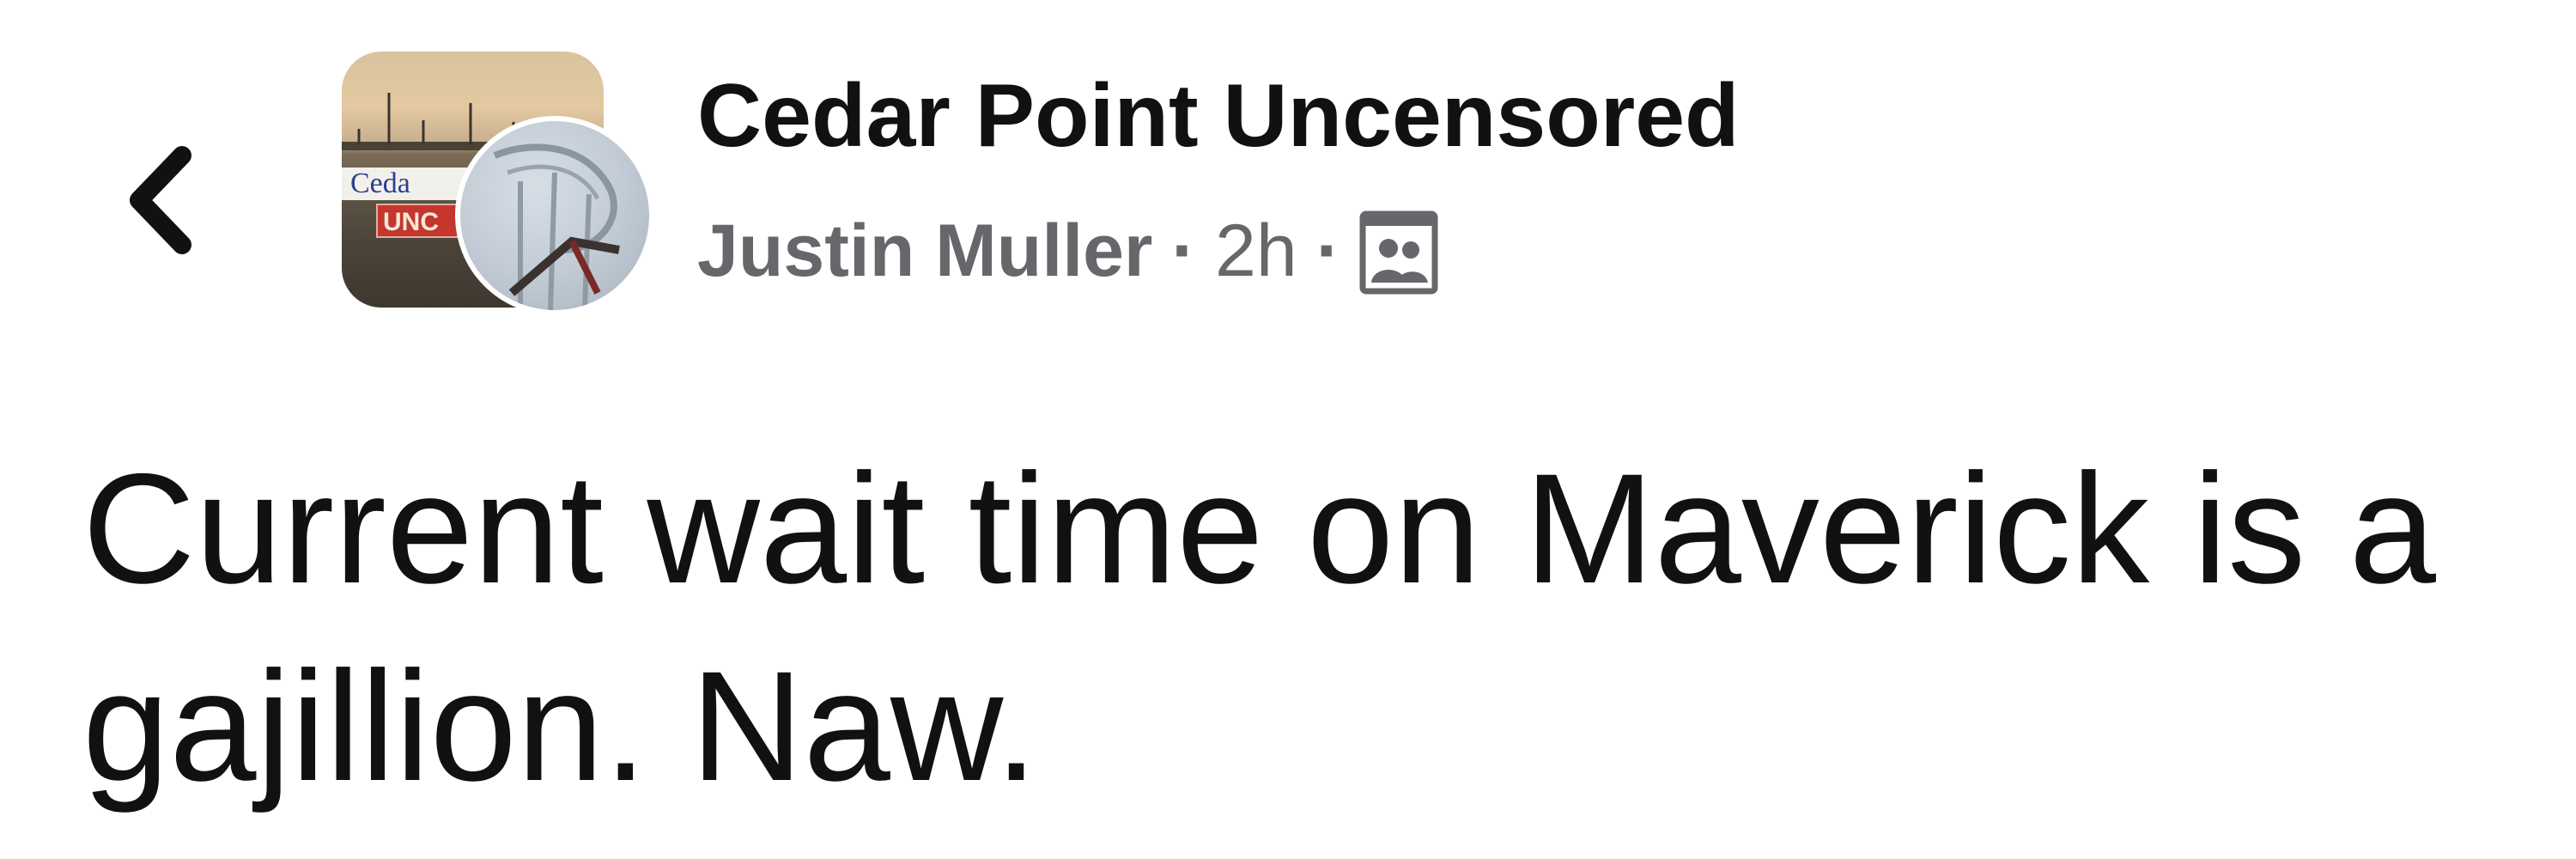 This screenshot has height=859, width=2576. I want to click on author-name: Justin Muller, so click(925, 252).